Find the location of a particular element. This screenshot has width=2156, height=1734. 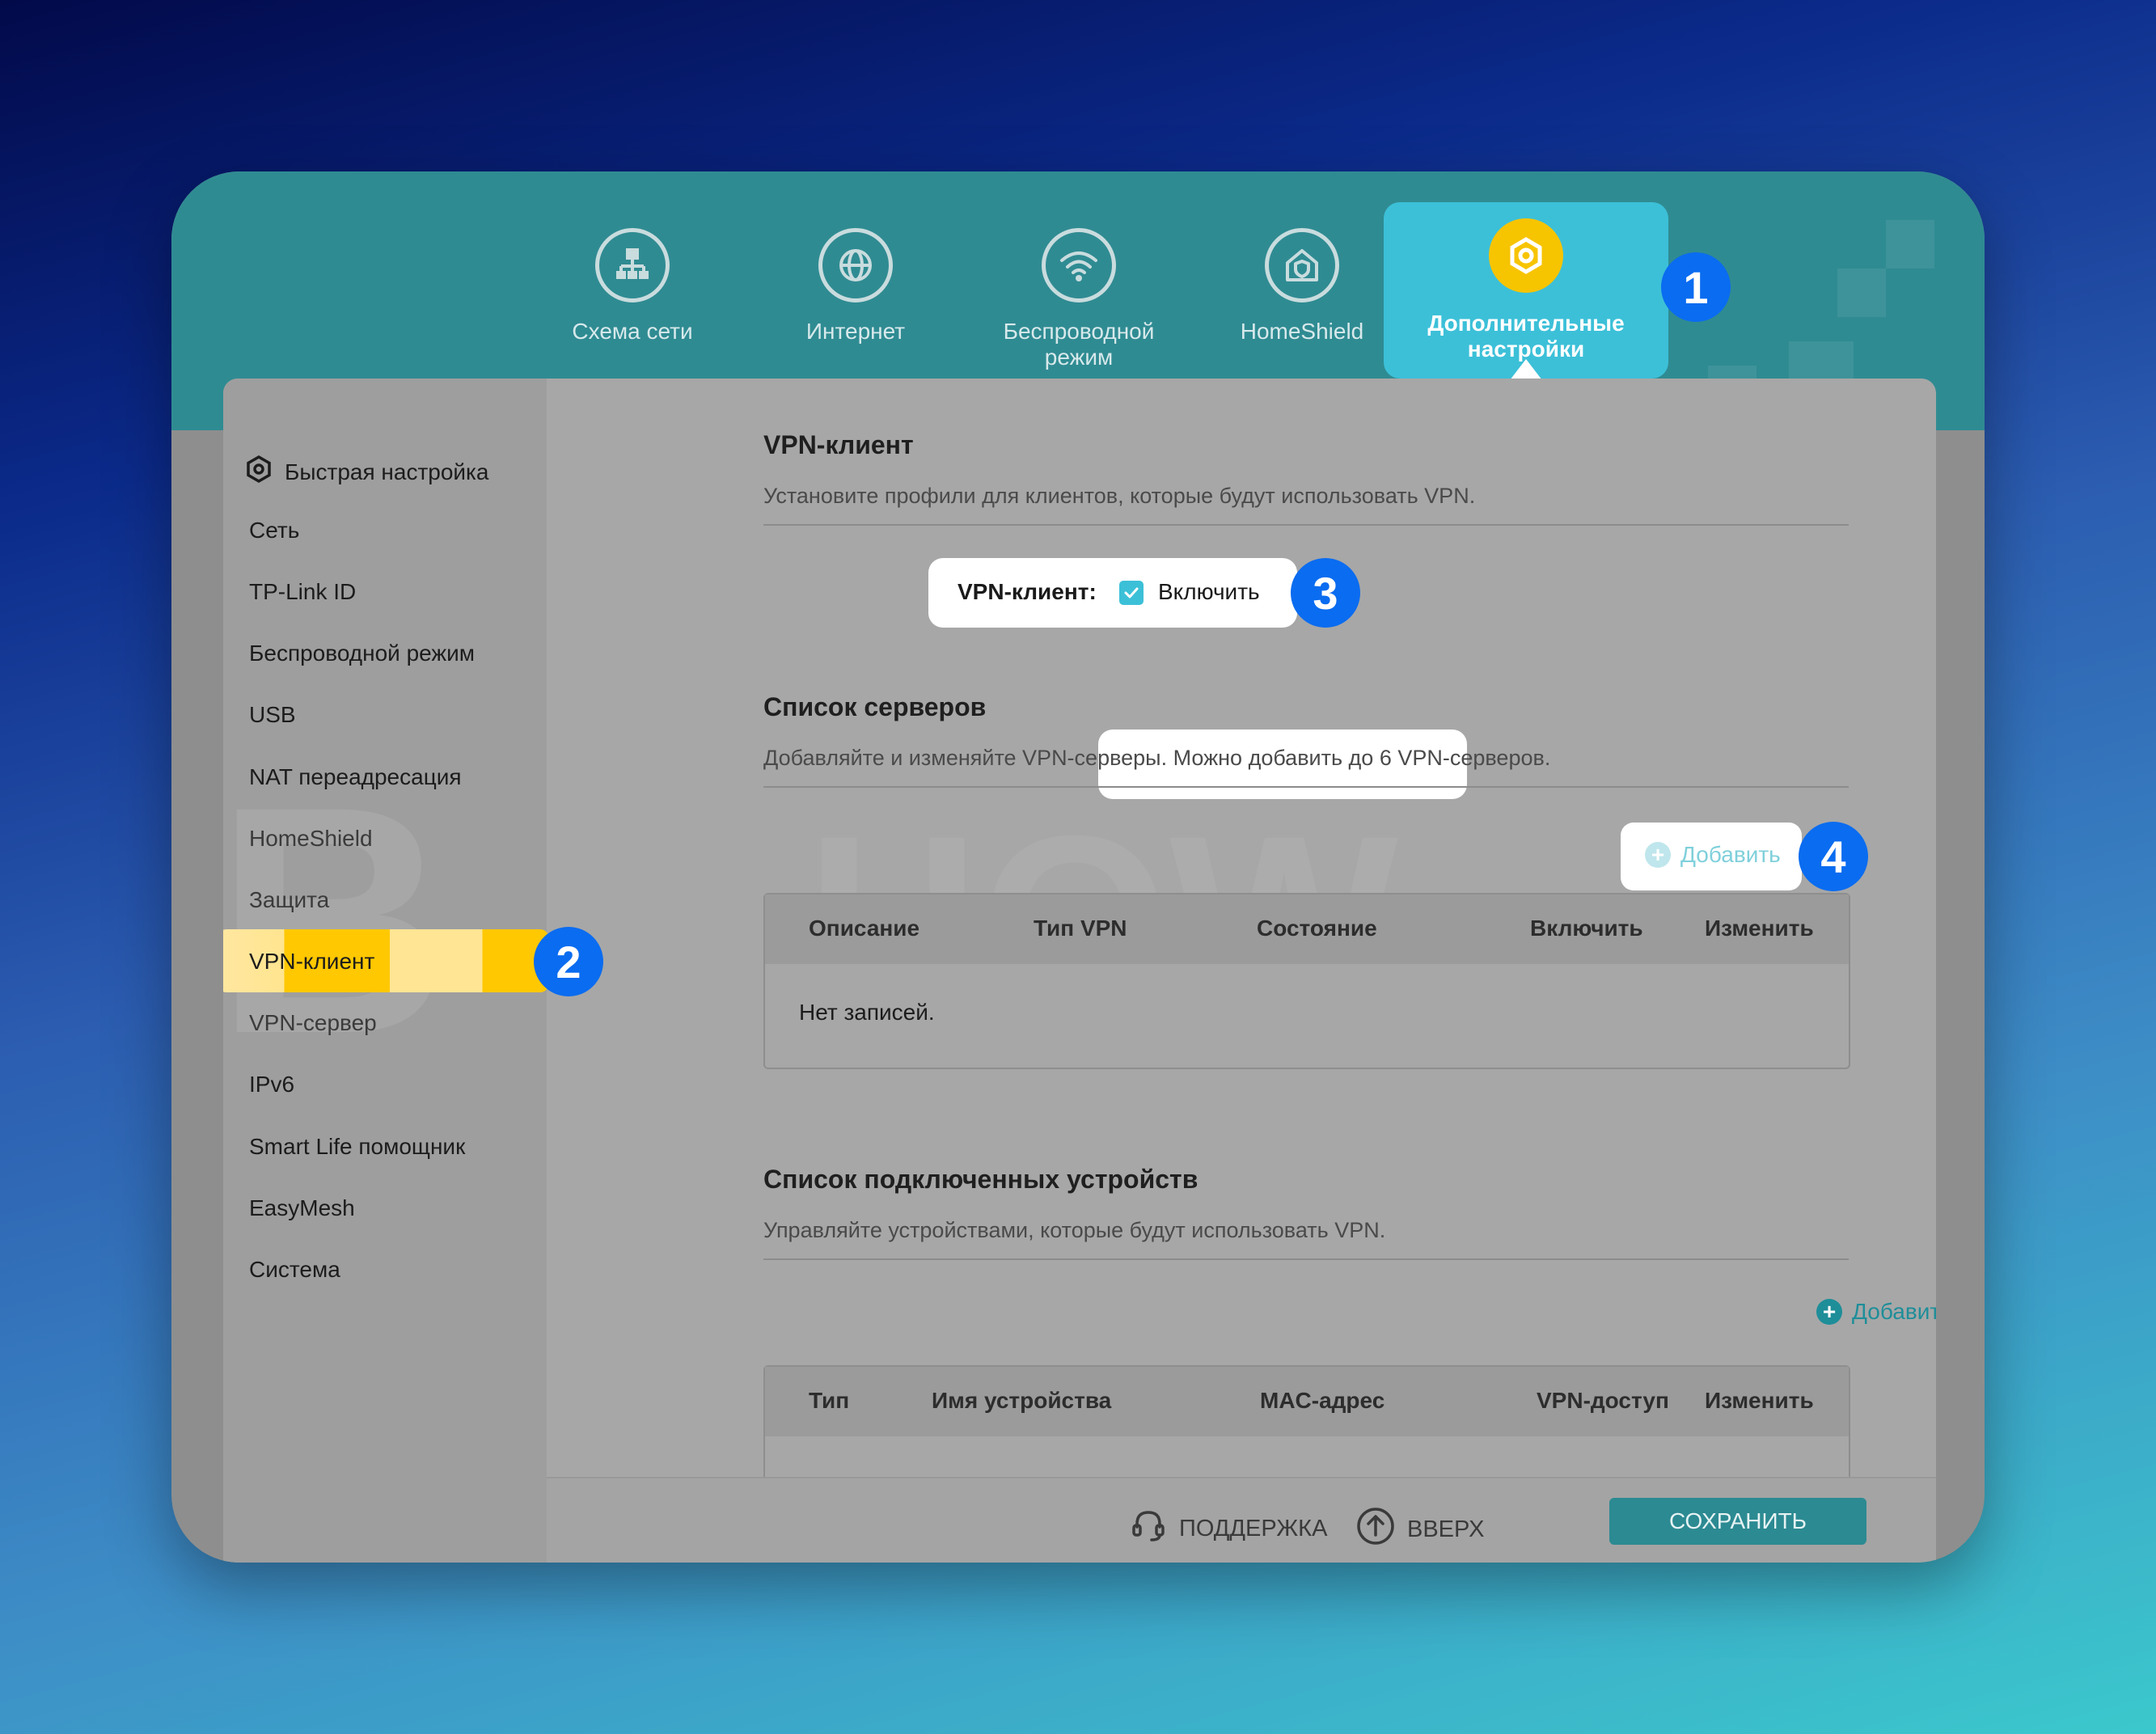

sidebar-item-wireless: Беспроводной режим is located at coordinates (362, 653).